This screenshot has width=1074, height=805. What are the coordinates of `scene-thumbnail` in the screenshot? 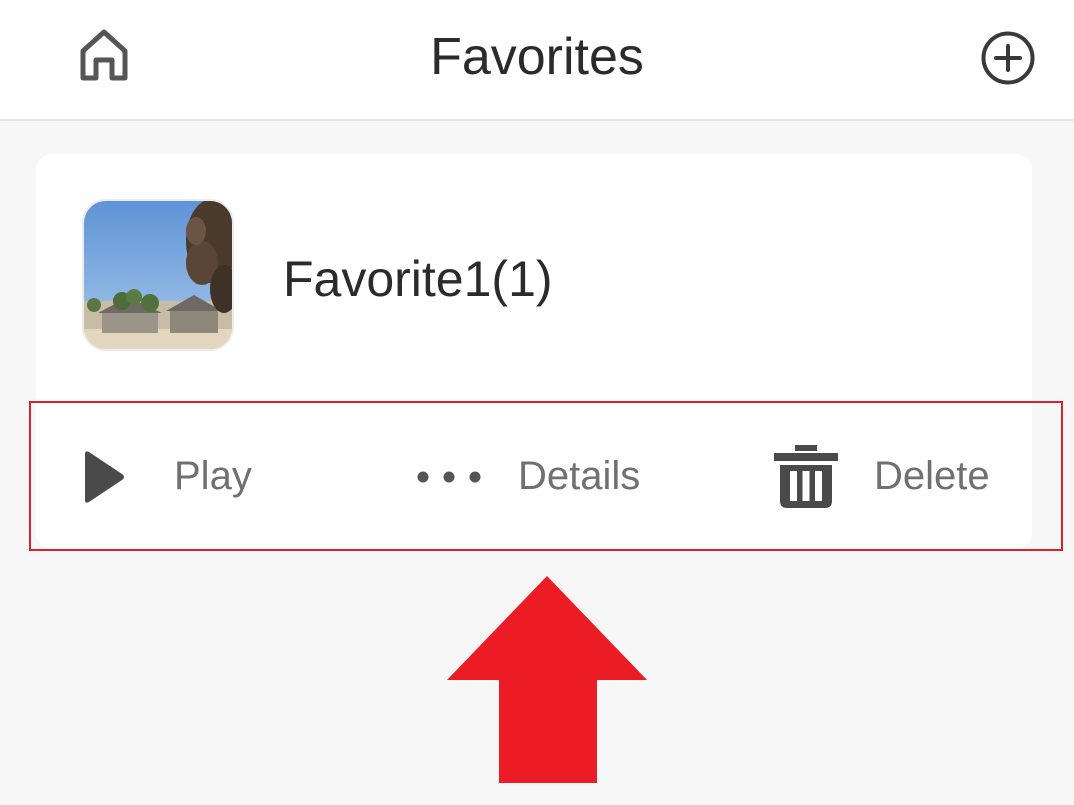 It's located at (158, 275).